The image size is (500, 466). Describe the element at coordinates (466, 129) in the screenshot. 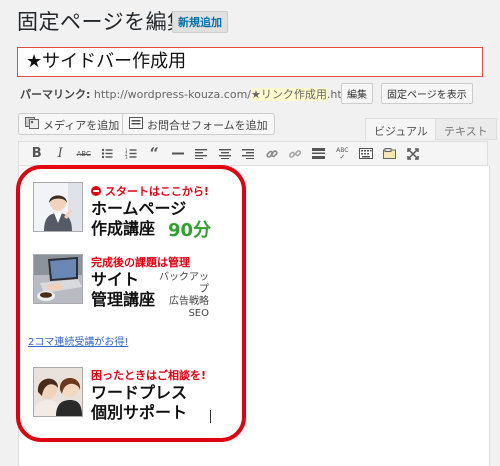

I see `tab-text: テキスト` at that location.